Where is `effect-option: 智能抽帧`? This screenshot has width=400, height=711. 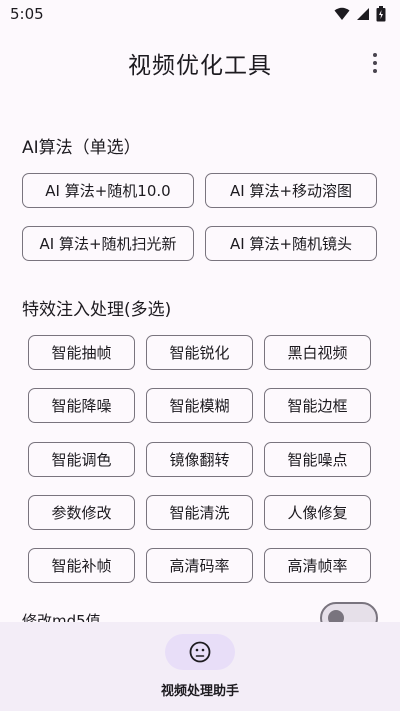
effect-option: 智能抽帧 is located at coordinates (81, 352).